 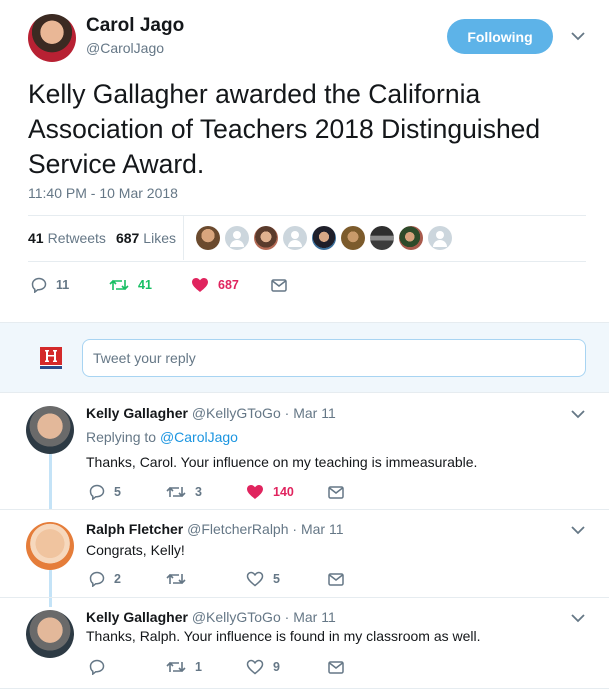 What do you see at coordinates (135, 550) in the screenshot?
I see `reply-text: Congrats, Kelly!` at bounding box center [135, 550].